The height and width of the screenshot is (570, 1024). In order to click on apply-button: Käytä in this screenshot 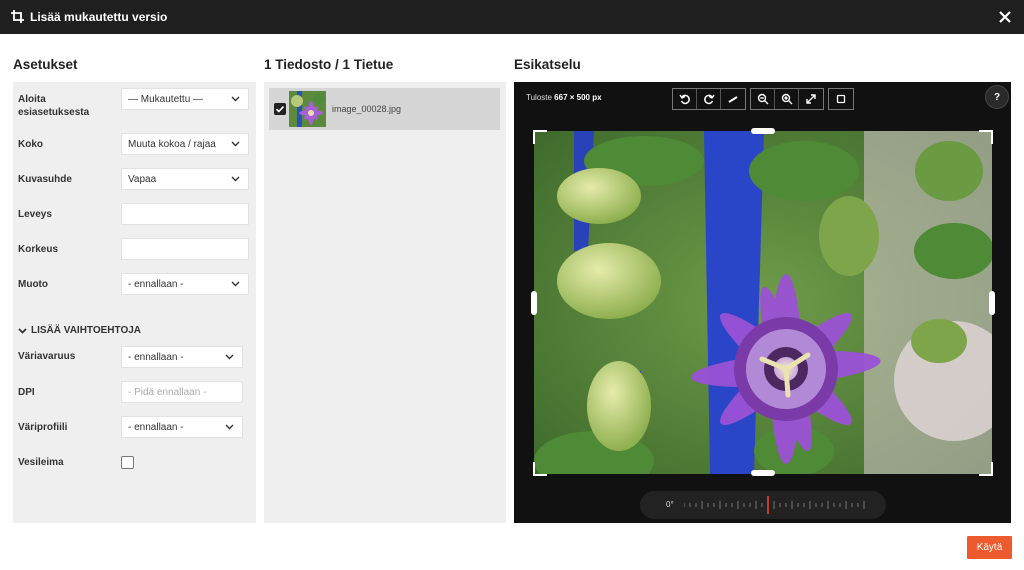, I will do `click(989, 547)`.